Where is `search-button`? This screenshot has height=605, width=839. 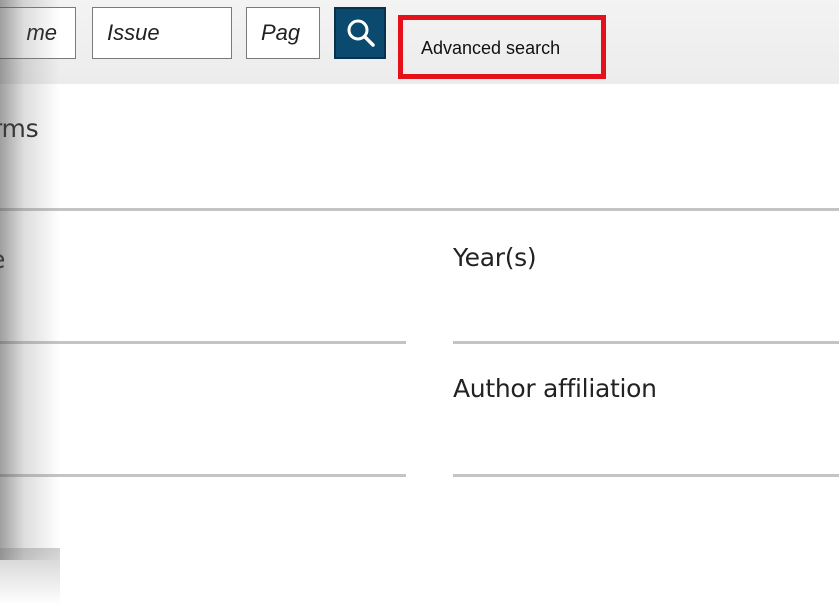
search-button is located at coordinates (360, 33).